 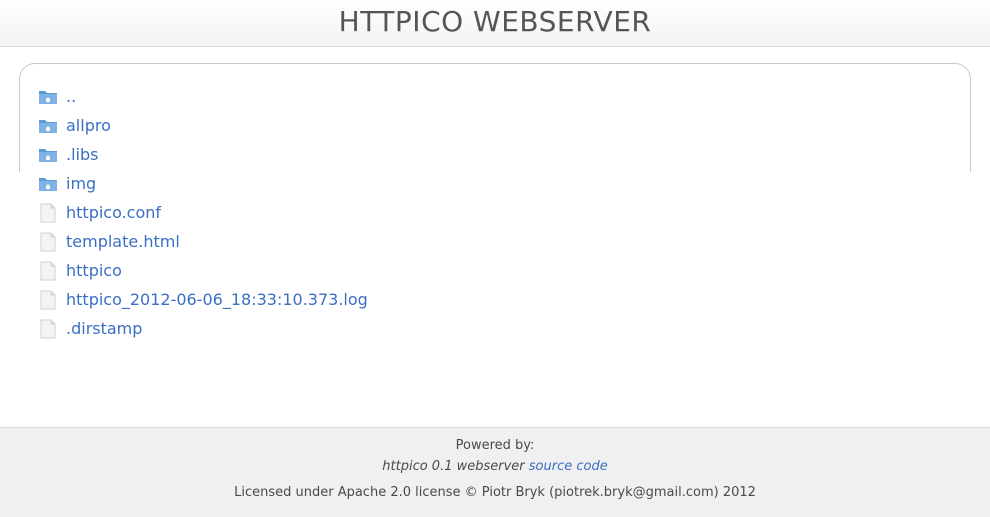 What do you see at coordinates (455, 466) in the screenshot?
I see `software-name: httpico 0.1 webserver` at bounding box center [455, 466].